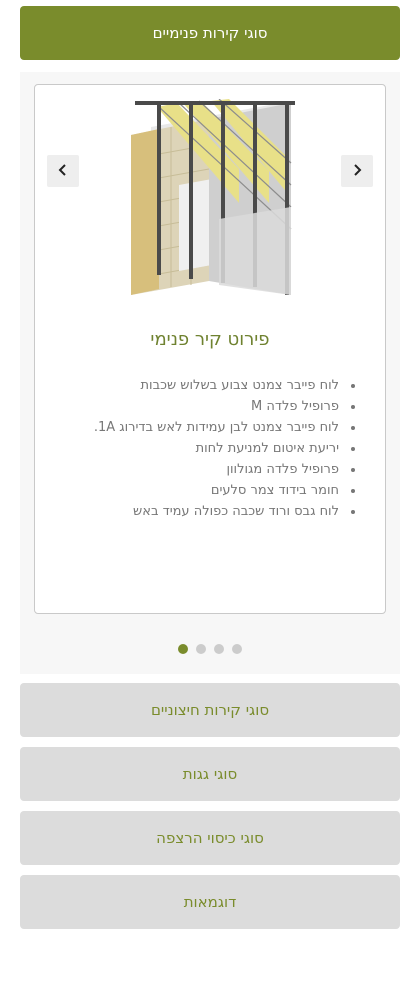 The image size is (420, 1000). What do you see at coordinates (191, 427) in the screenshot?
I see `list-item: לוח פייבר צמנט לבן עמידות לאש בדירוג 1A.` at bounding box center [191, 427].